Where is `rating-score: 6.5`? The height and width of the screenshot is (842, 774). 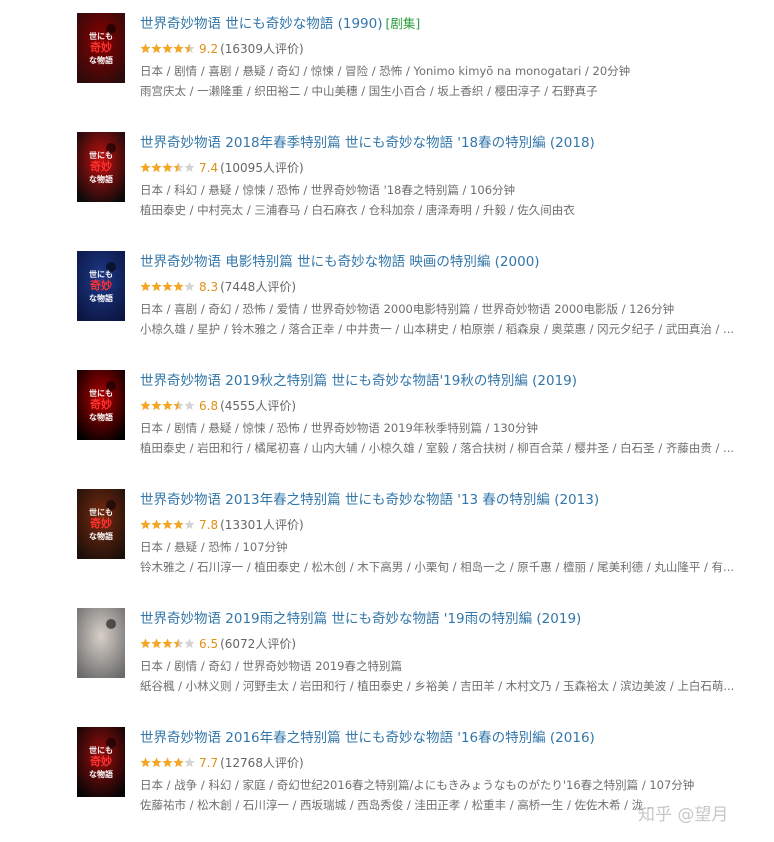 rating-score: 6.5 is located at coordinates (209, 644).